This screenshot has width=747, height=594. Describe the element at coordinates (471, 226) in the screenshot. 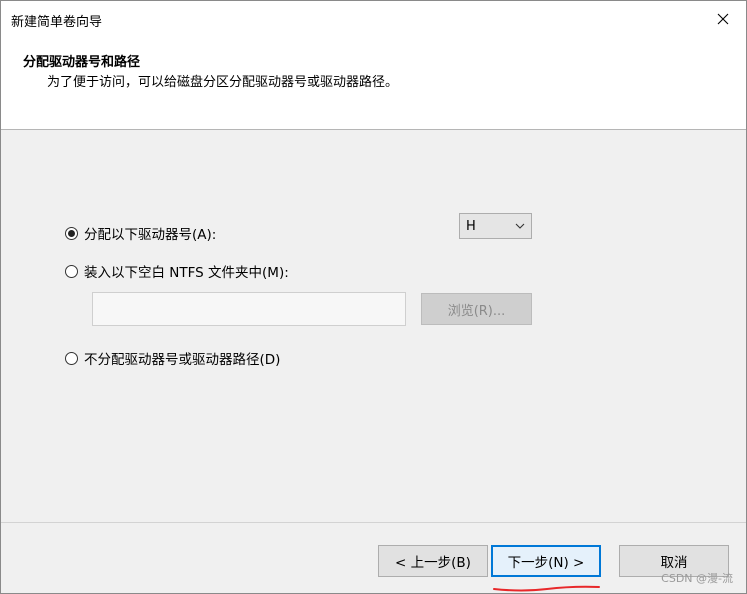

I see `drive-letter-value: H` at that location.